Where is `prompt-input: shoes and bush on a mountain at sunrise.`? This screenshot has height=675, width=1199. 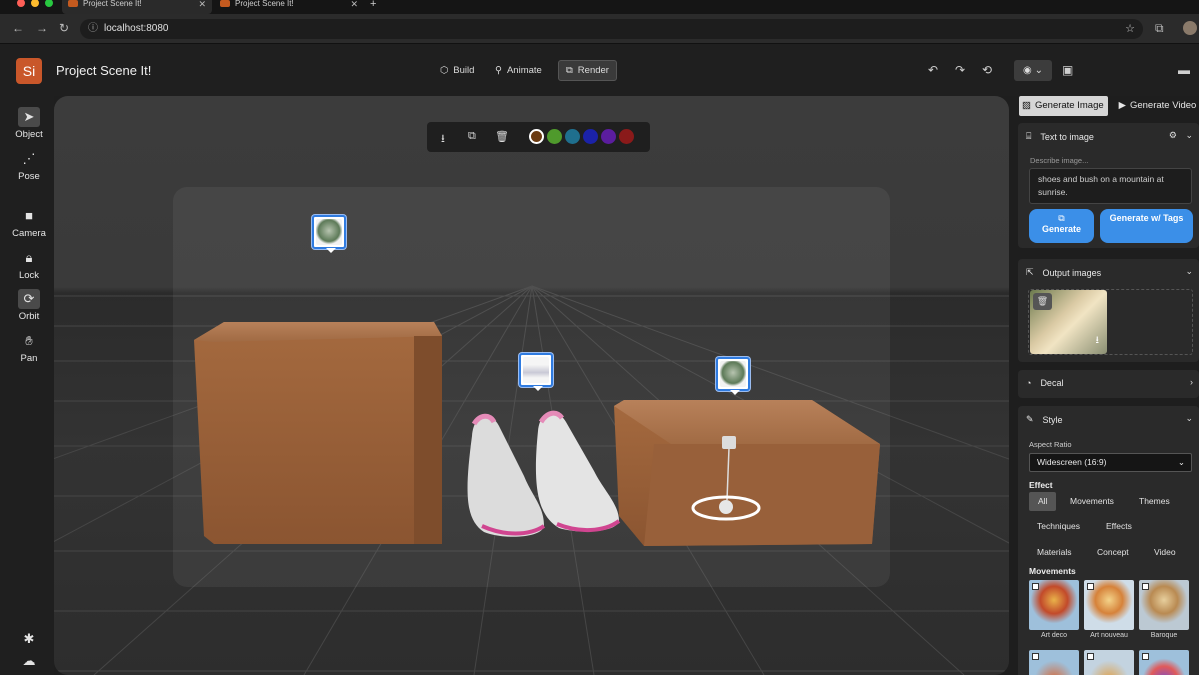
prompt-input: shoes and bush on a mountain at sunrise. is located at coordinates (1110, 186).